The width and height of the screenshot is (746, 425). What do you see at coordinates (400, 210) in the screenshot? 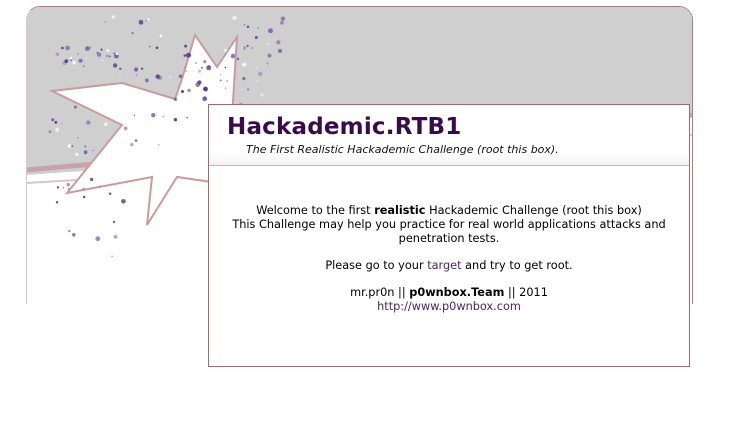
I see `welcome-text-bold: realistic` at bounding box center [400, 210].